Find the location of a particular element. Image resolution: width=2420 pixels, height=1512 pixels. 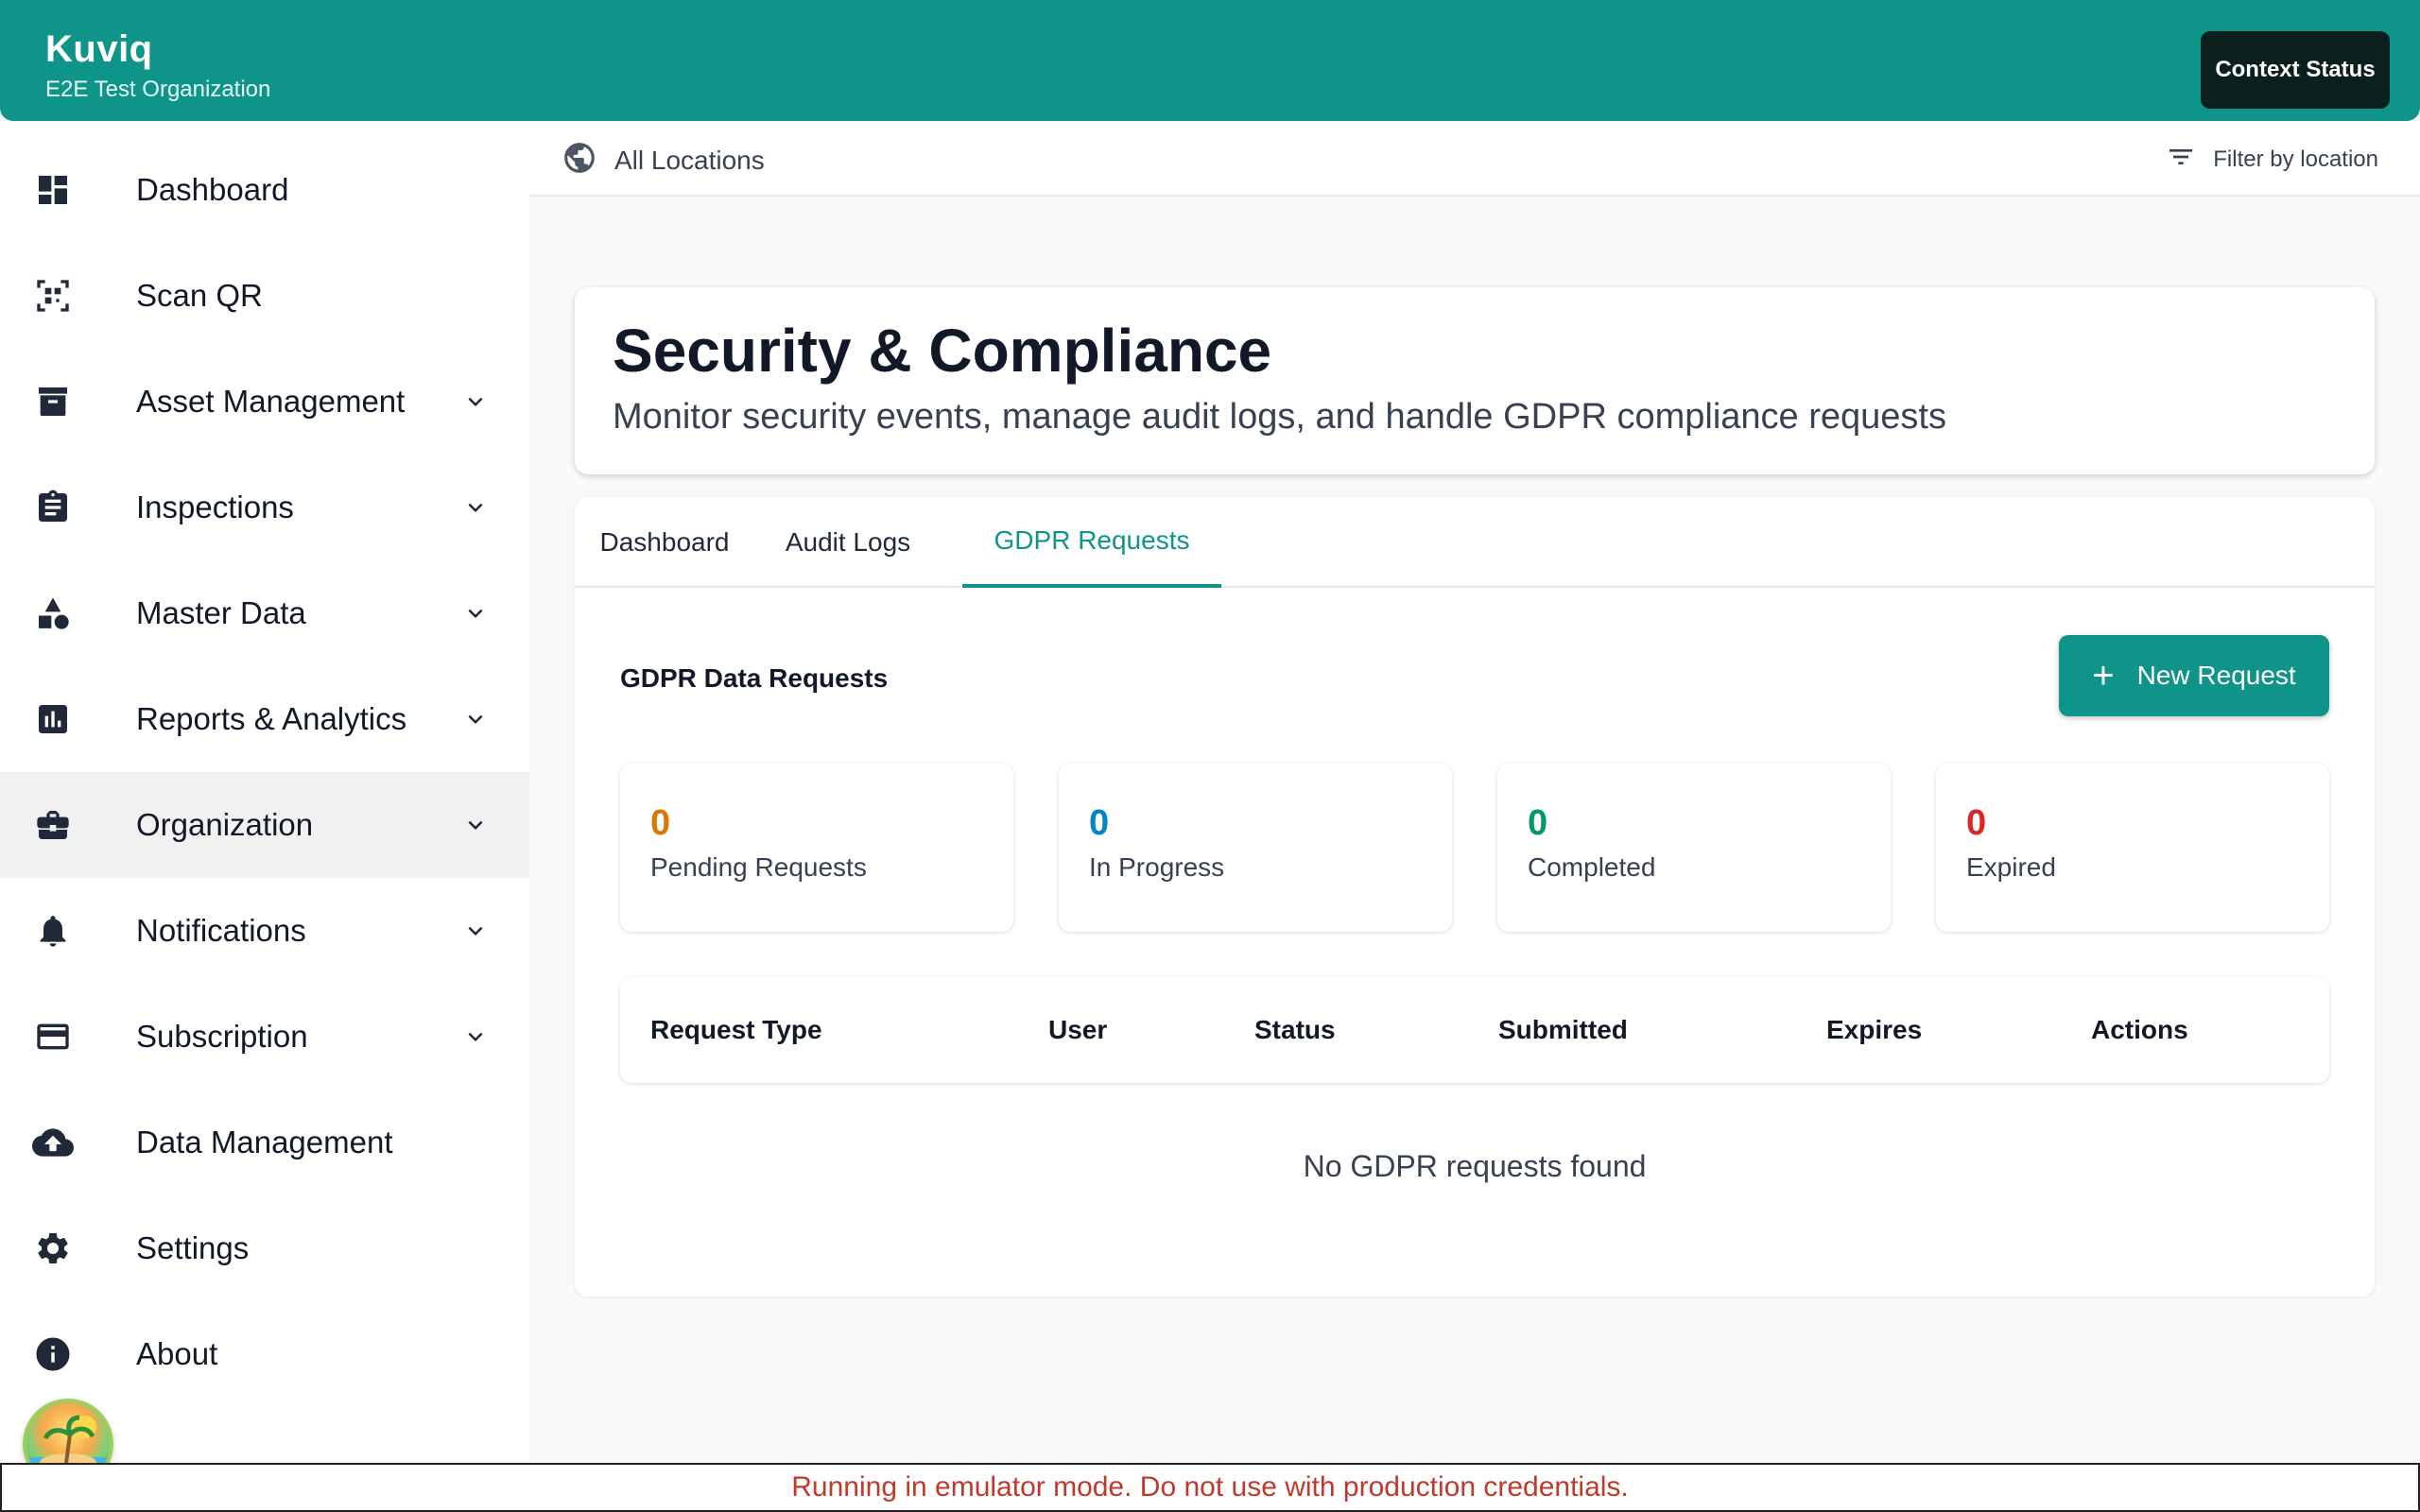

globe-icon is located at coordinates (579, 160).